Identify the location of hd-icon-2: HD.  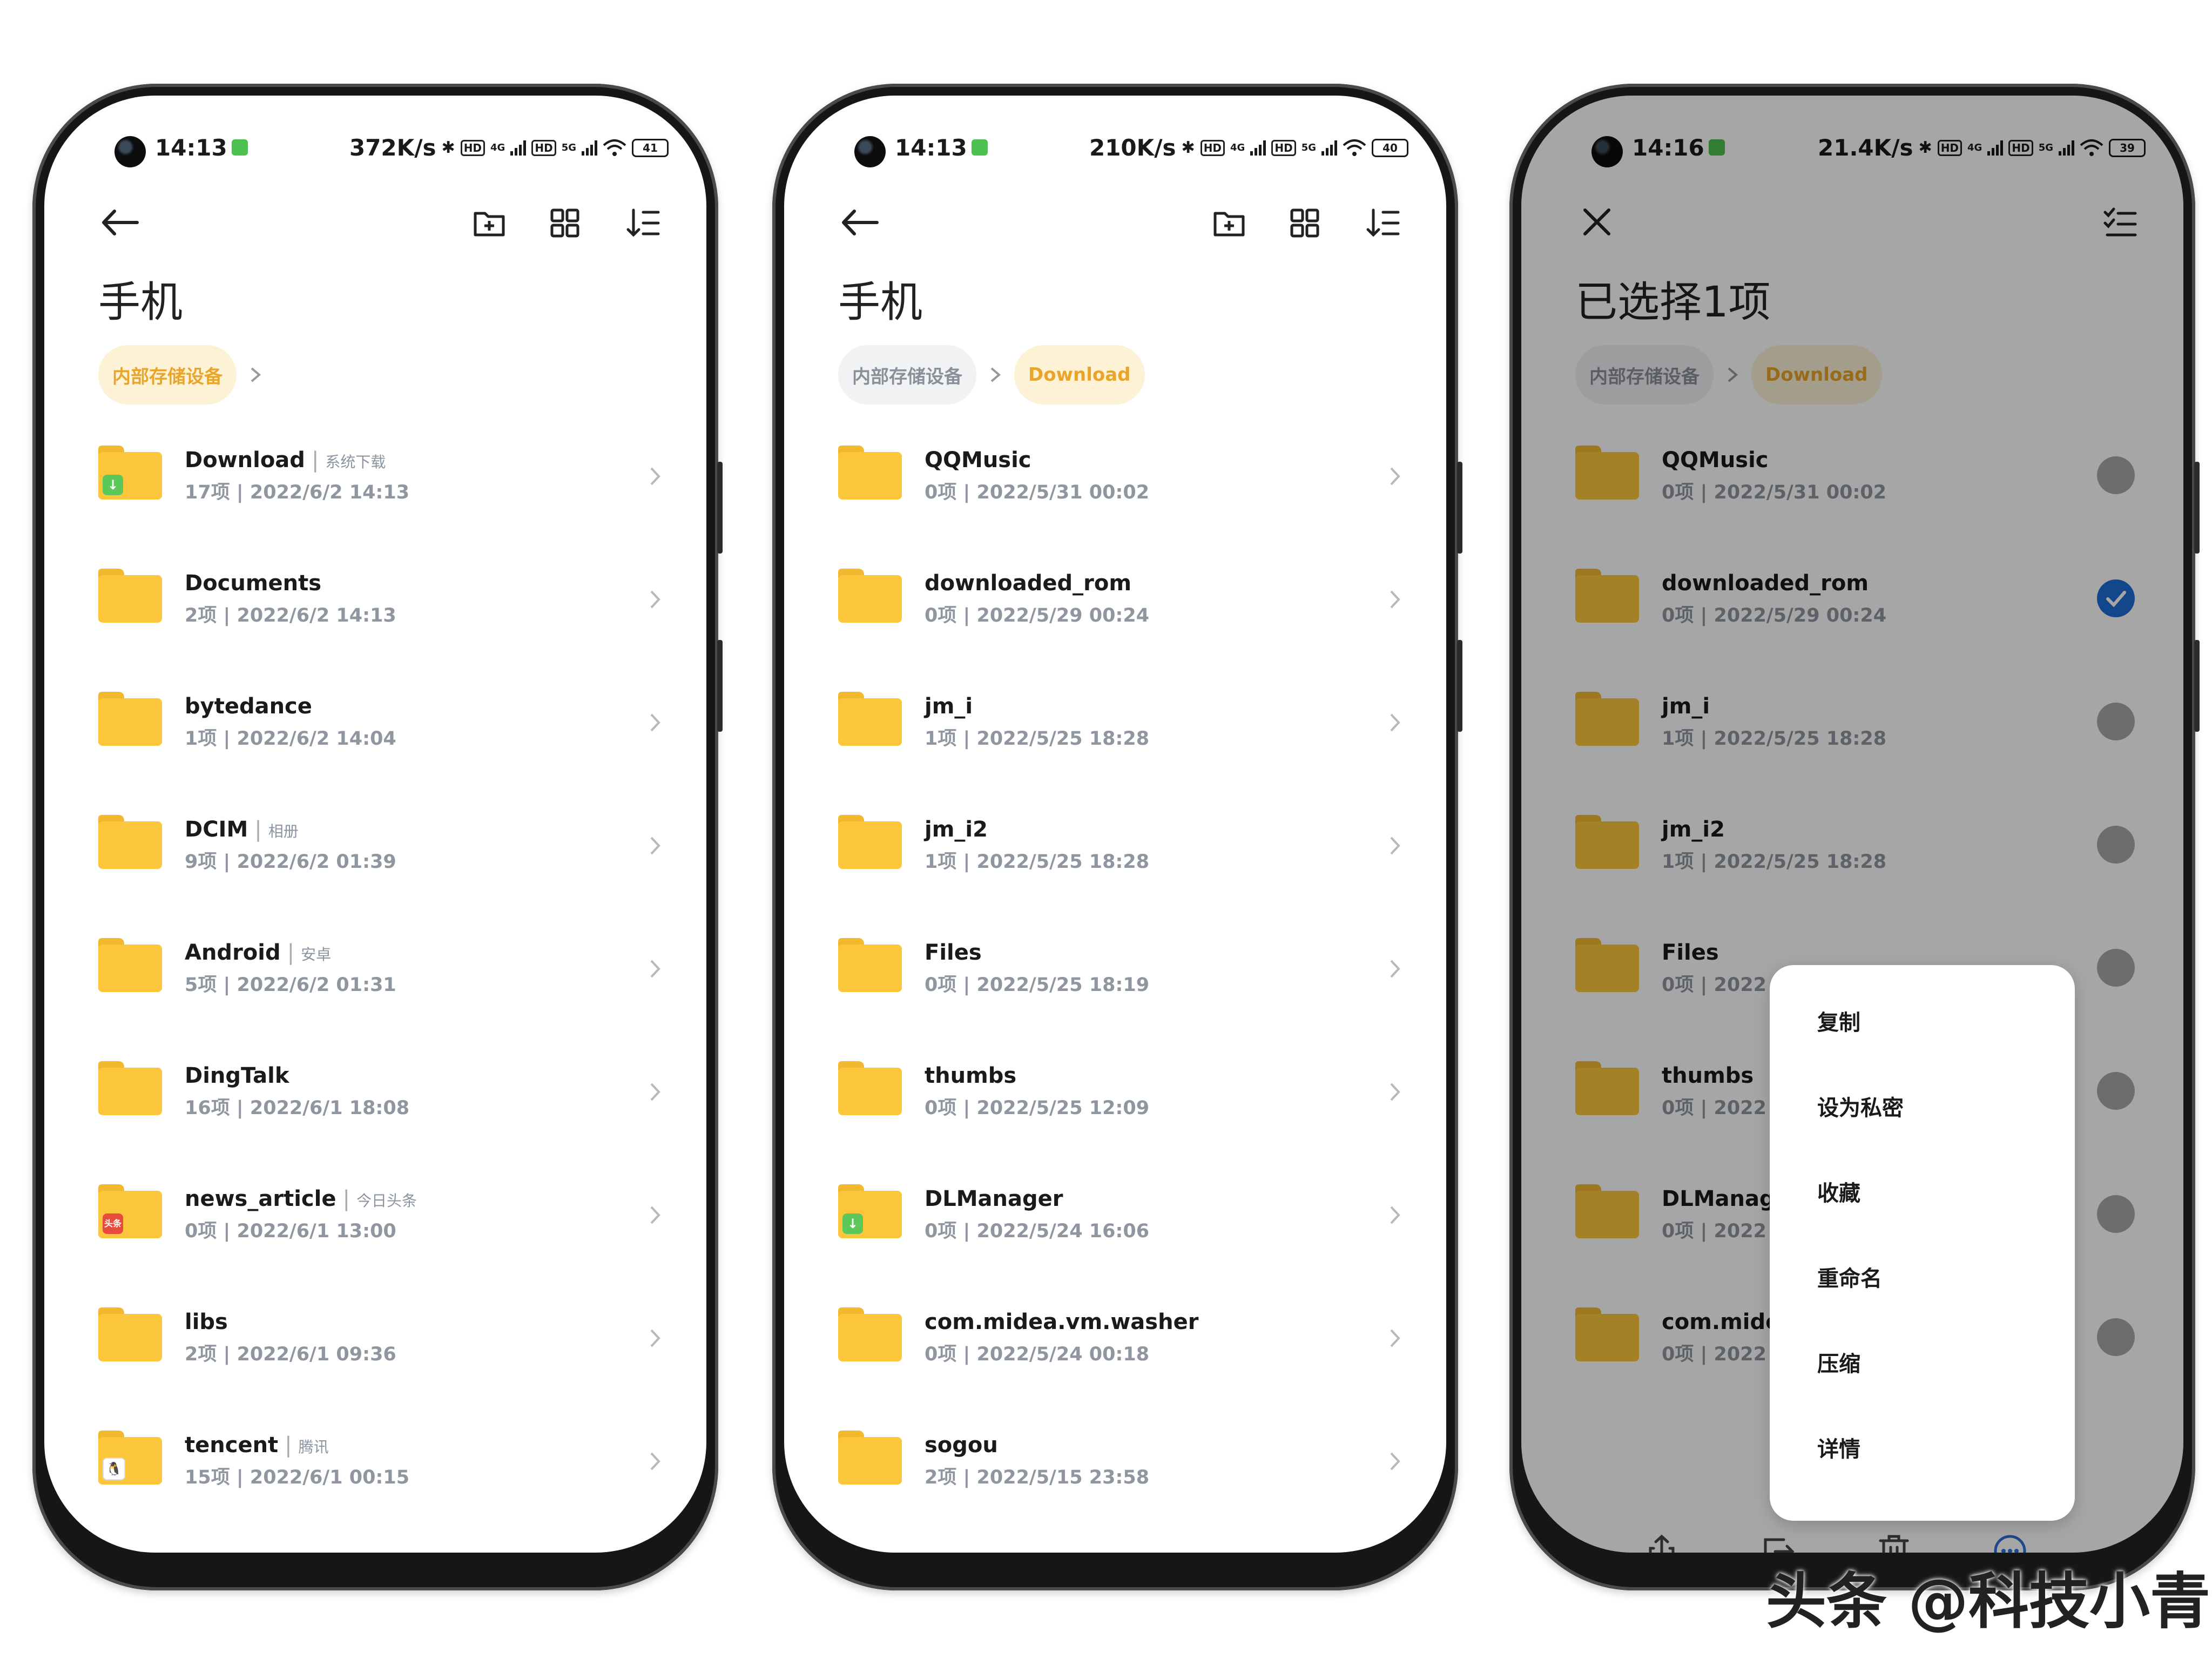
(543, 147).